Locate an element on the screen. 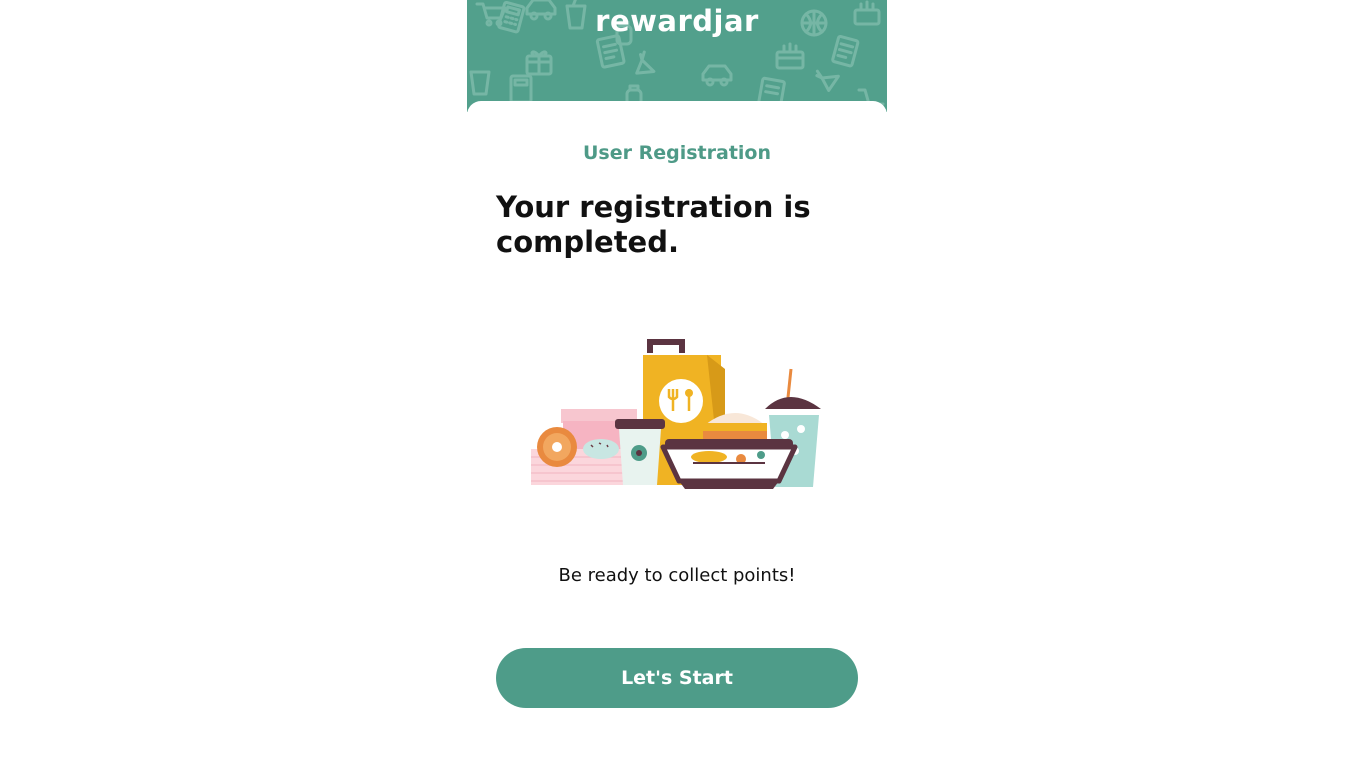  gift-icon is located at coordinates (539, 63).